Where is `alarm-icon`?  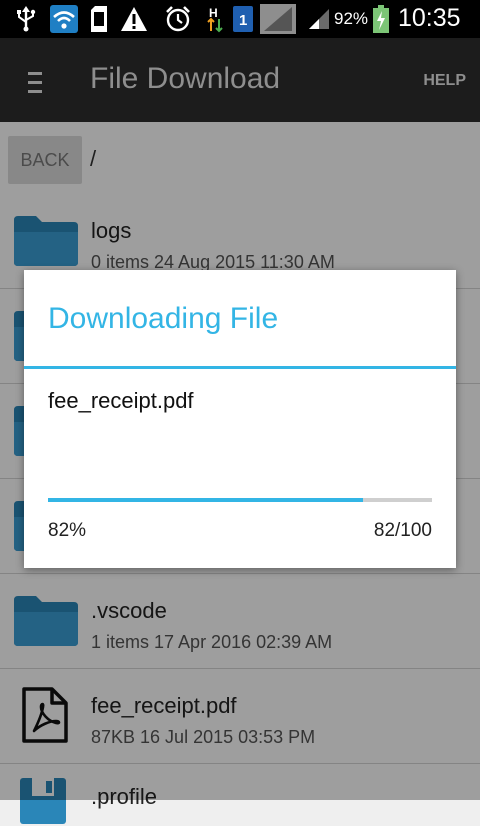 alarm-icon is located at coordinates (178, 19).